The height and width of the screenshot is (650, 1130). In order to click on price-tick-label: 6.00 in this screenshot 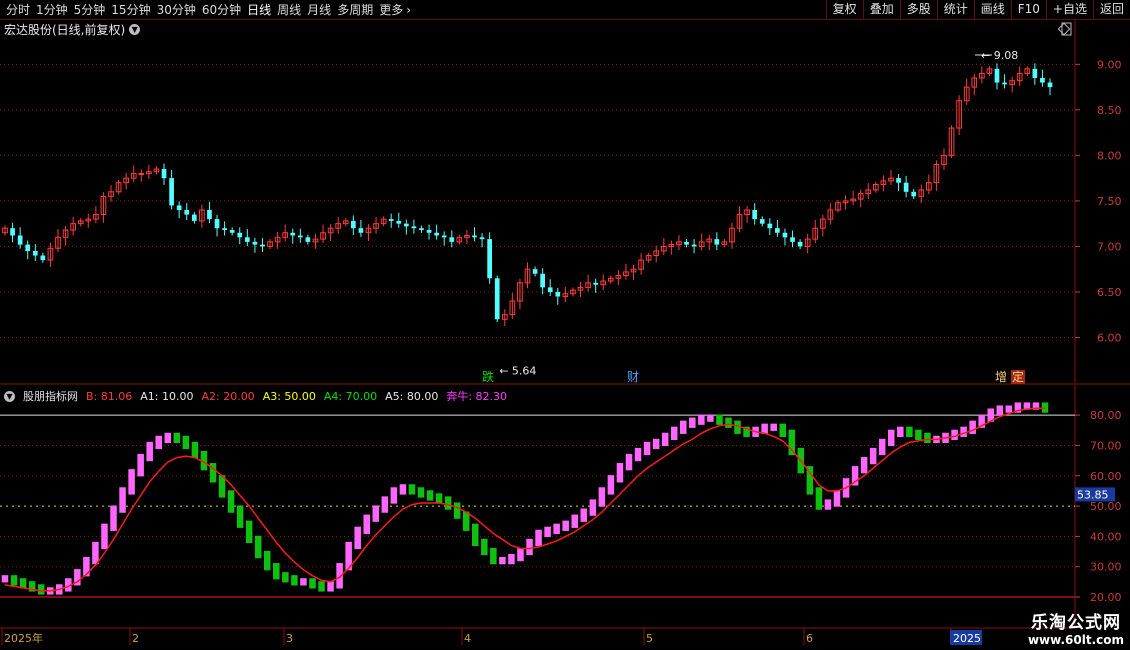, I will do `click(1109, 337)`.